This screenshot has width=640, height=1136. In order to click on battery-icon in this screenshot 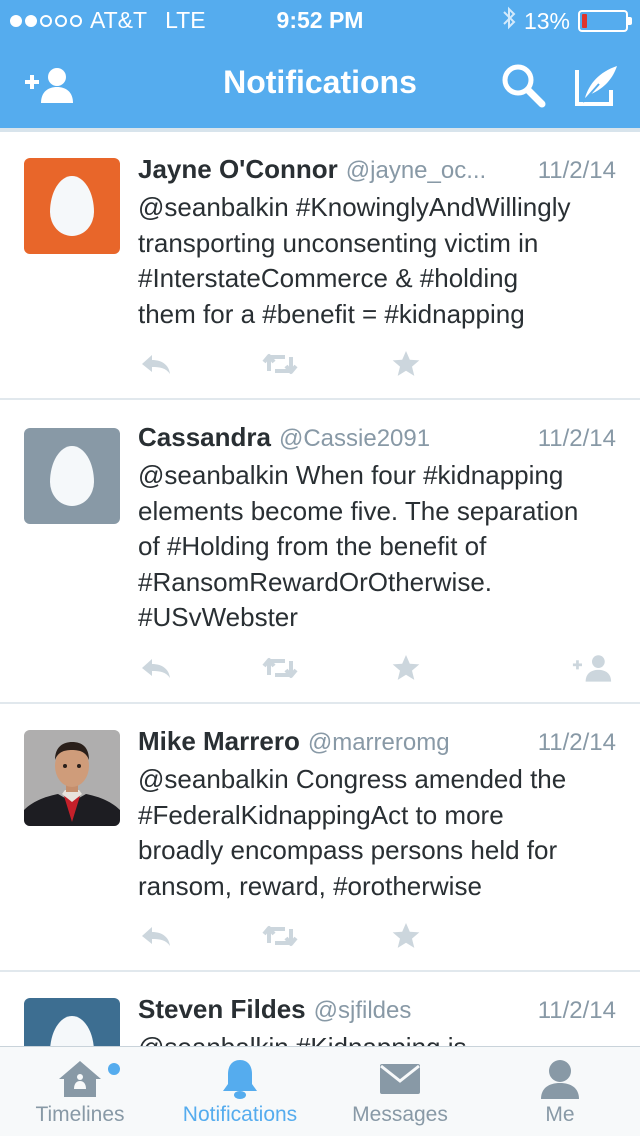, I will do `click(605, 21)`.